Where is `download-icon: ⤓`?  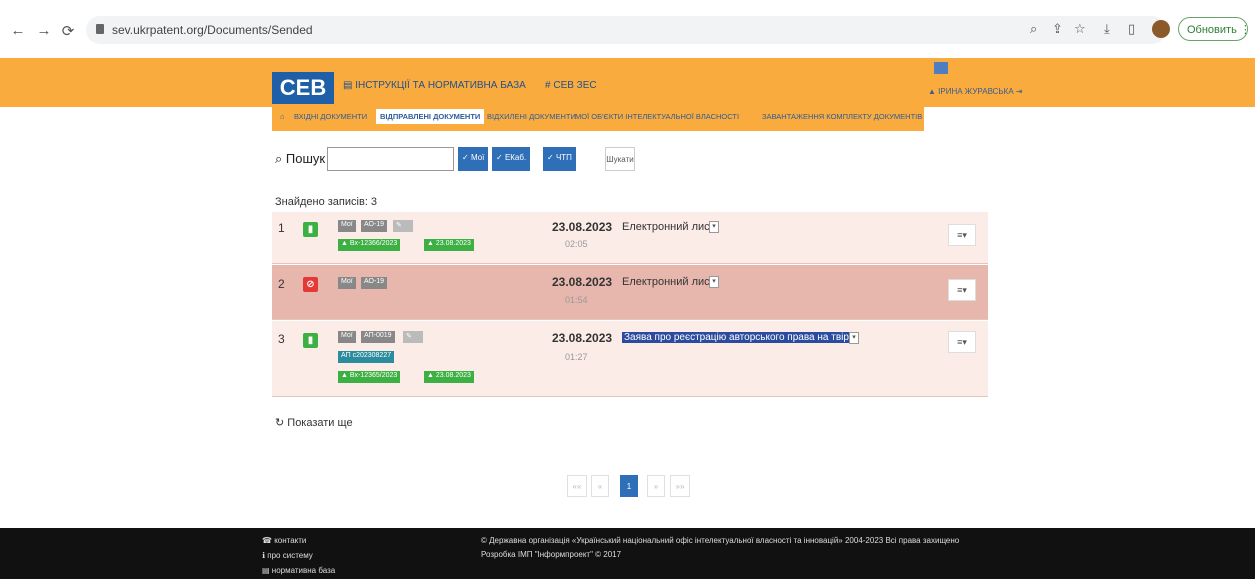 download-icon: ⤓ is located at coordinates (1107, 29).